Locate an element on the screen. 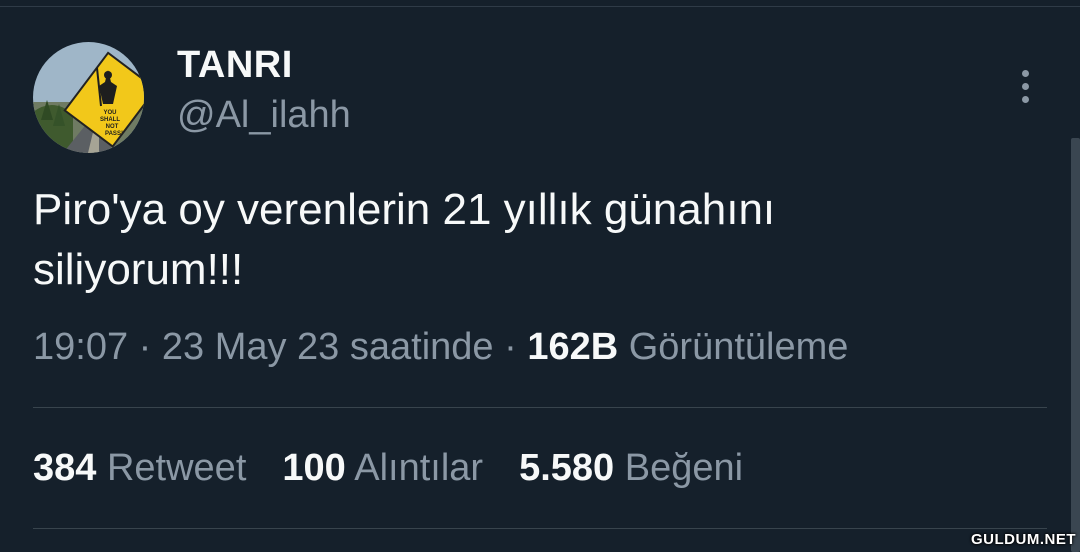  quote-count: 100 is located at coordinates (314, 468).